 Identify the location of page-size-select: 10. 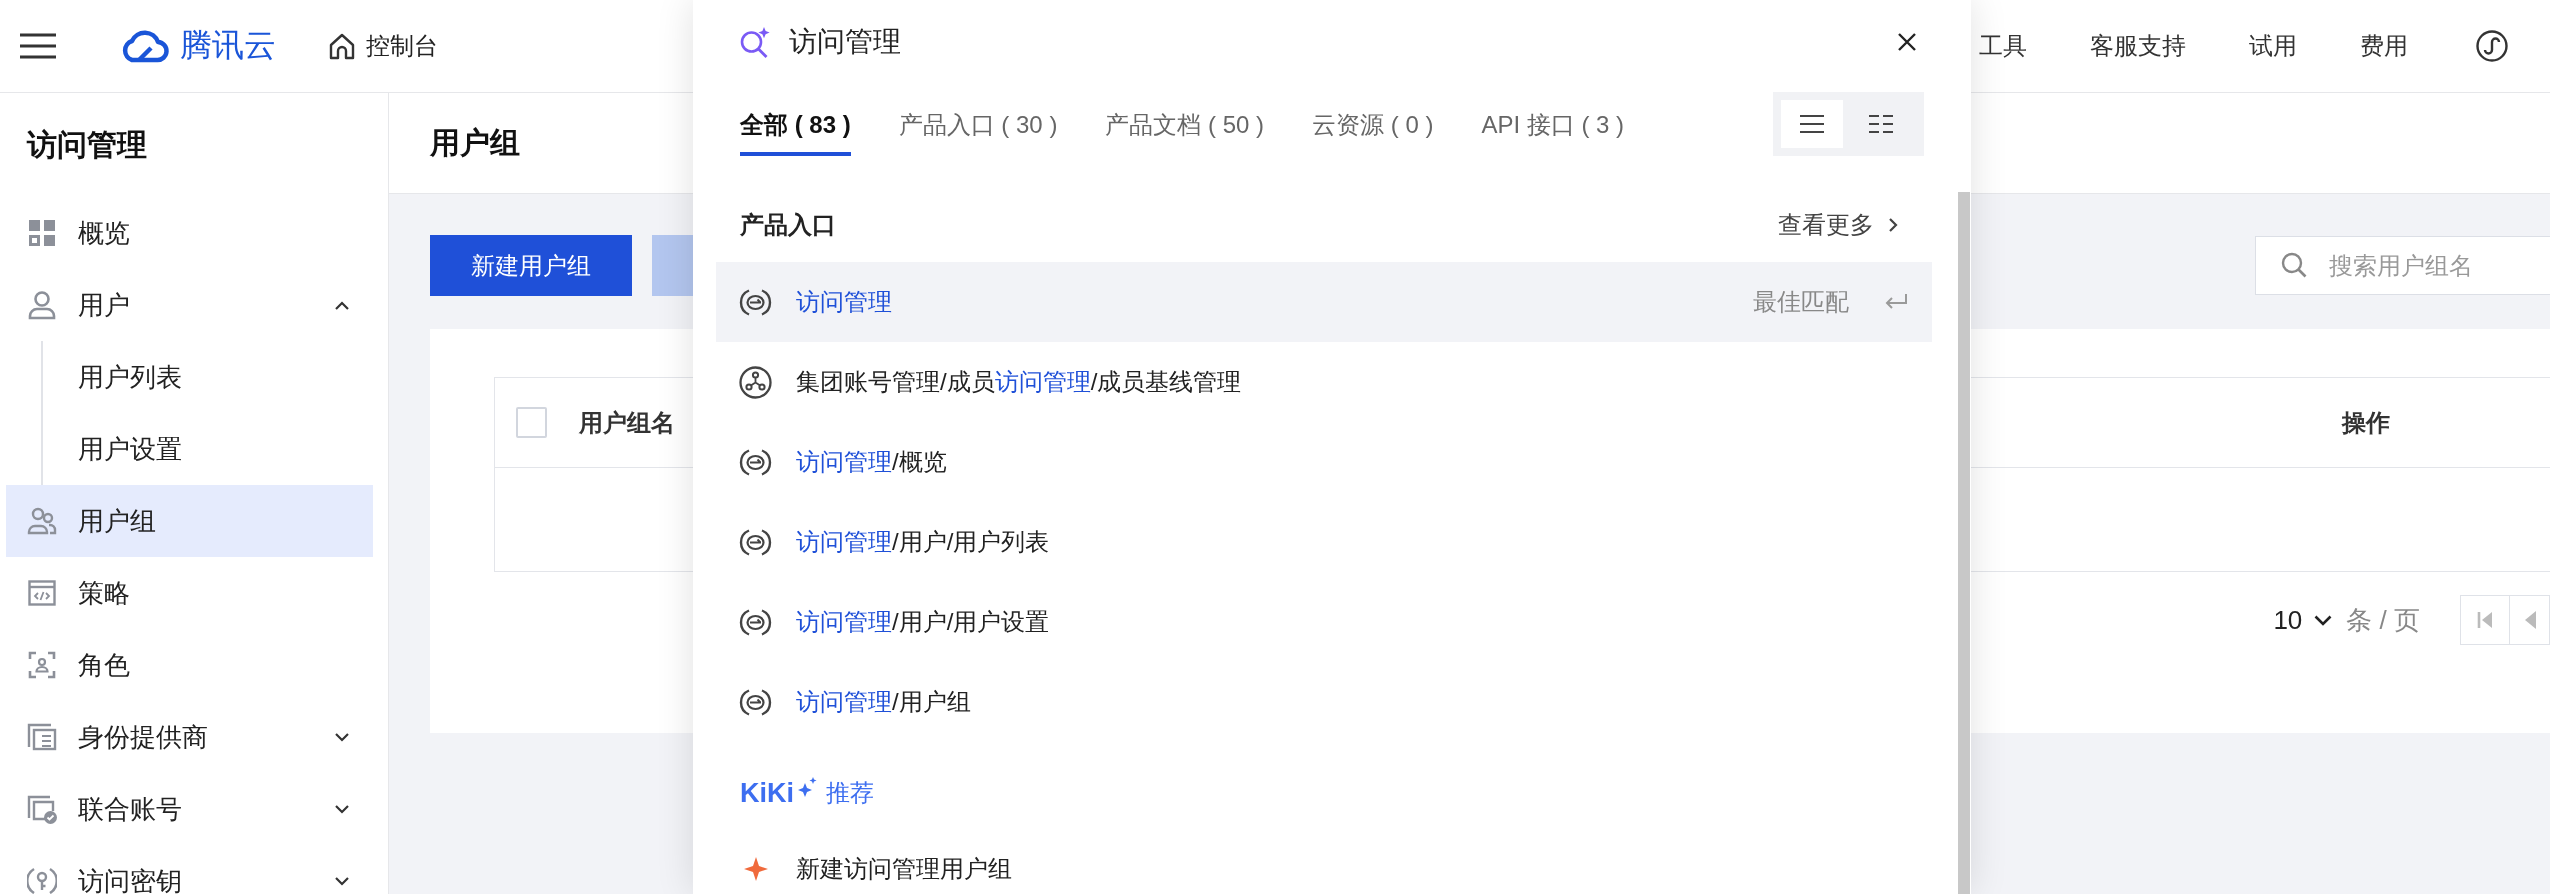
(2303, 620).